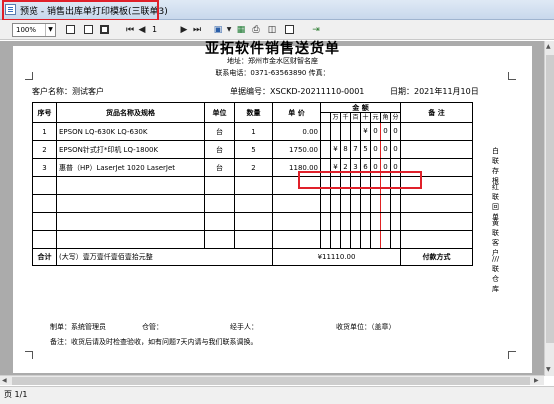 The image size is (554, 404). What do you see at coordinates (152, 327) in the screenshot?
I see `warehouse-keeper-label: 仓管：` at bounding box center [152, 327].